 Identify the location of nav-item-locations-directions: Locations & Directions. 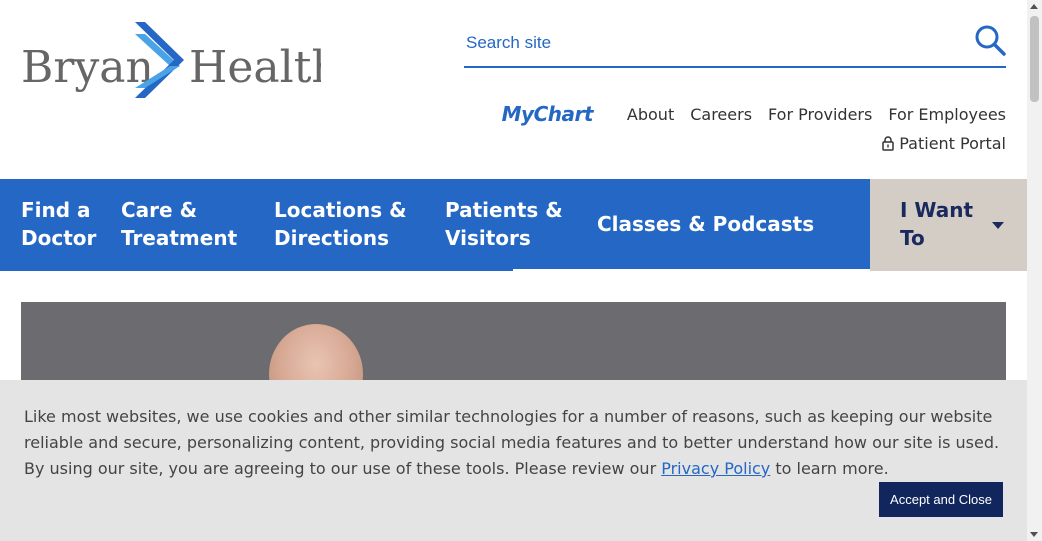
(340, 224).